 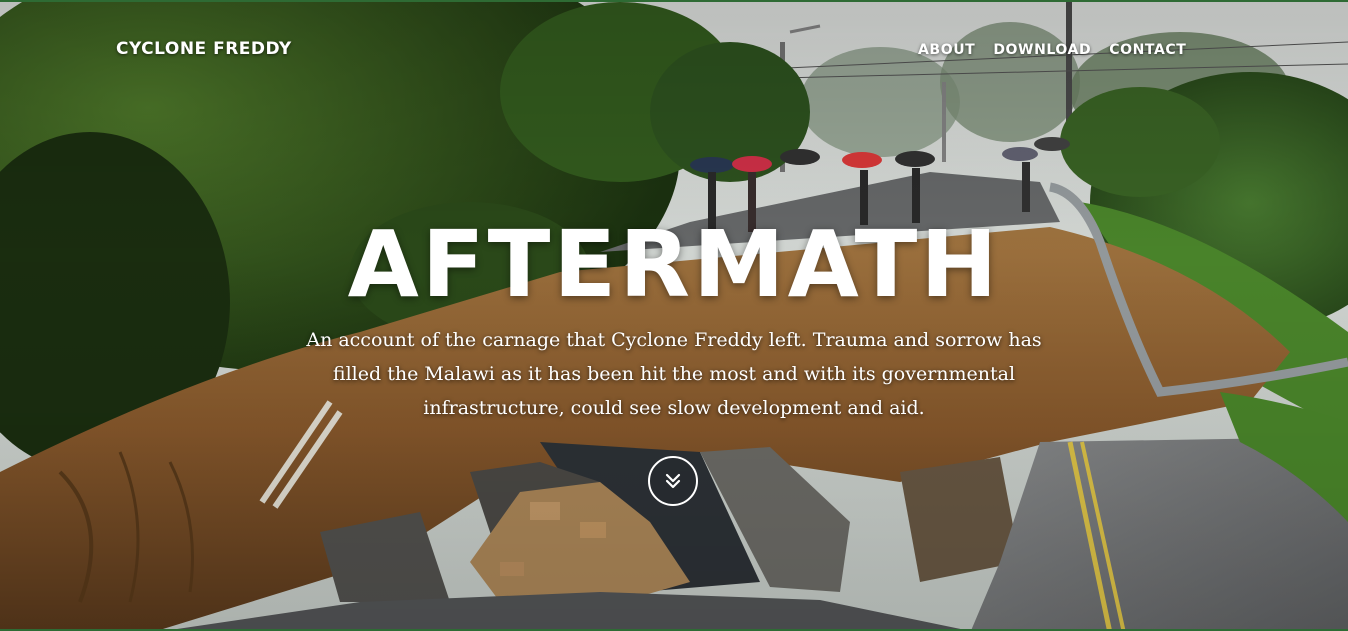 What do you see at coordinates (674, 264) in the screenshot?
I see `hero-title: AFTERMATH` at bounding box center [674, 264].